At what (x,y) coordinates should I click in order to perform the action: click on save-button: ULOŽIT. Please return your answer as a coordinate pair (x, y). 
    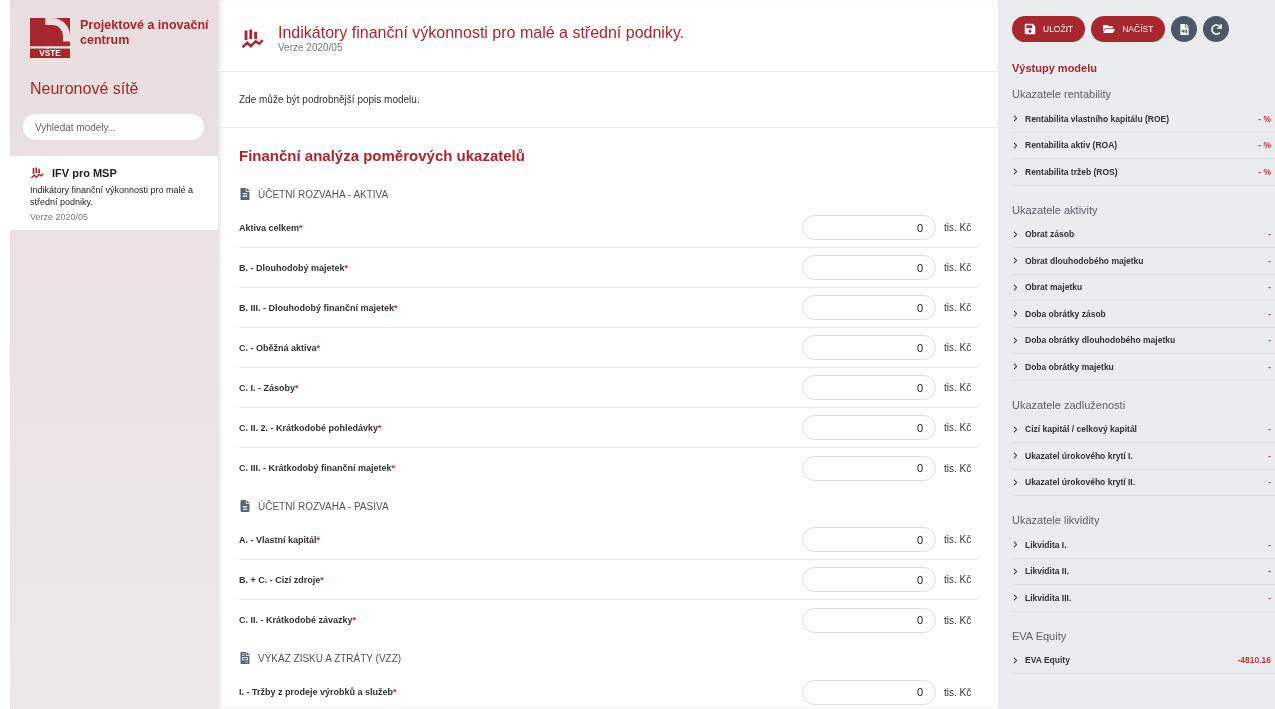
    Looking at the image, I should click on (1049, 29).